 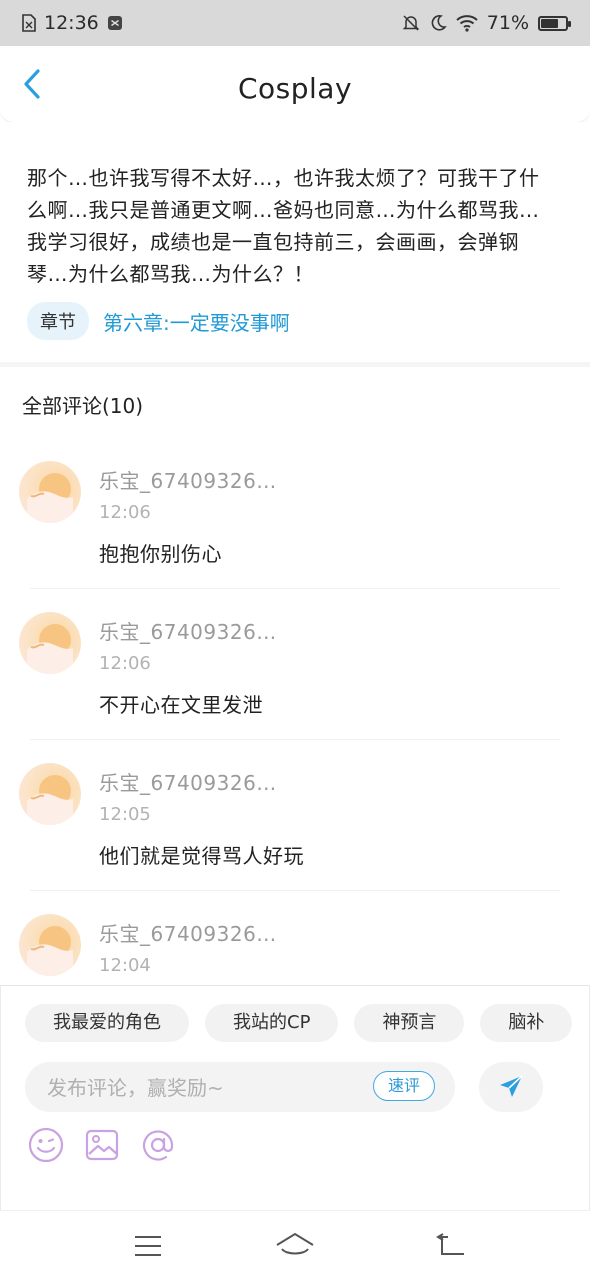 I want to click on status-left: 12:36, so click(x=72, y=23).